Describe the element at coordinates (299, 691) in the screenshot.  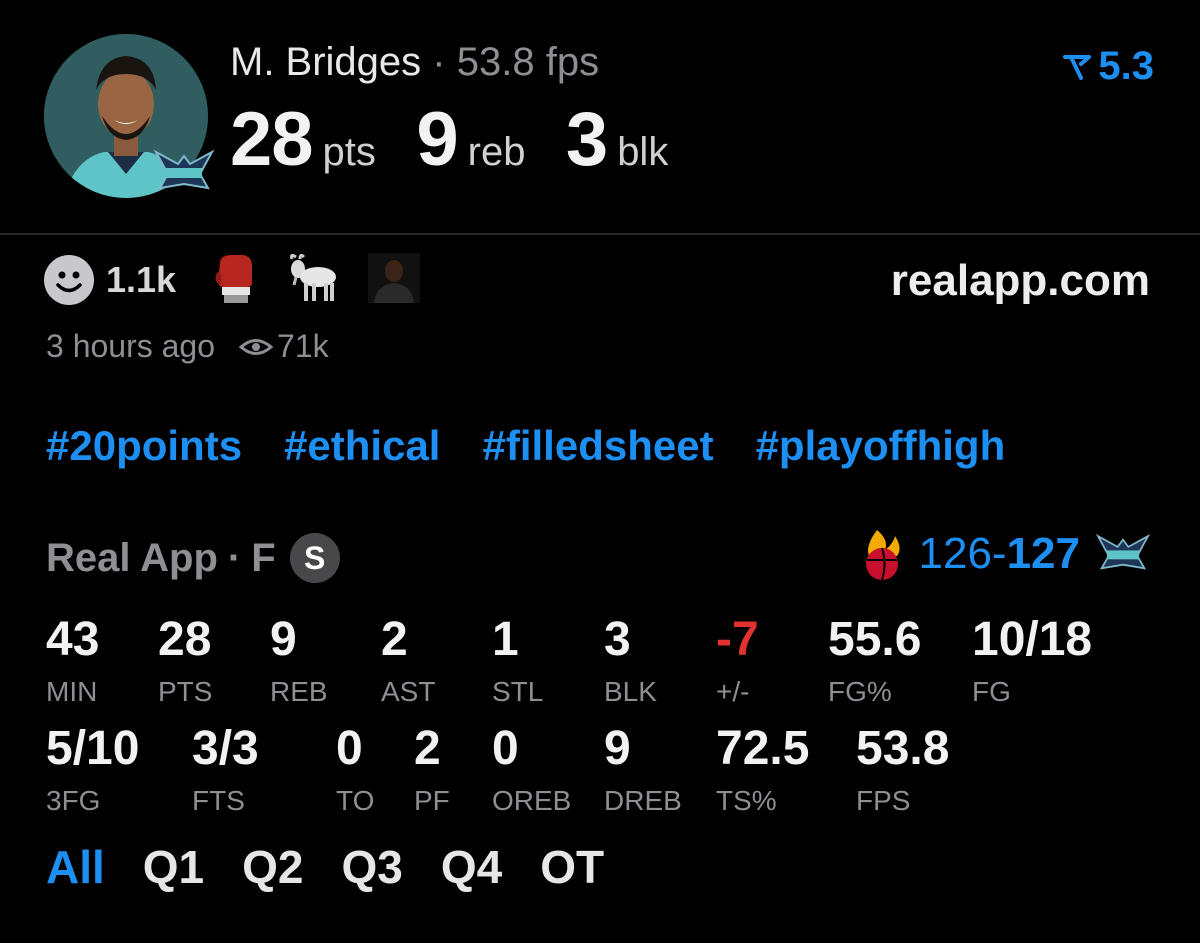
I see `stat-label: REB` at that location.